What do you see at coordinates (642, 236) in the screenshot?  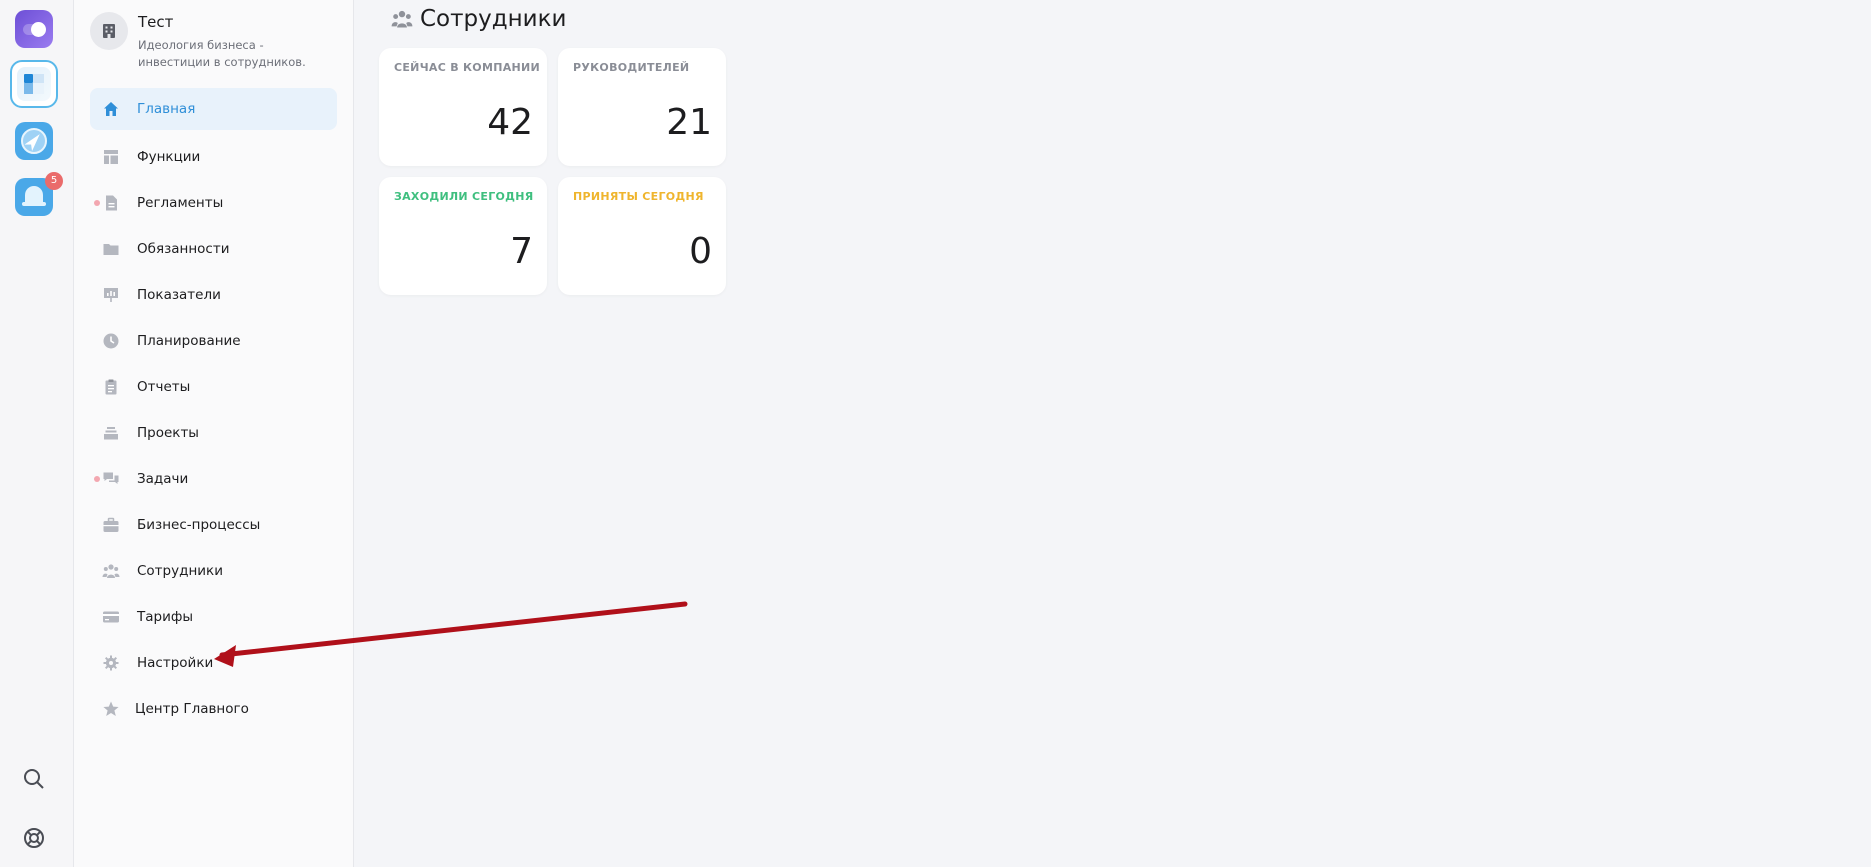 I see `stat-card-hired-today: ПРИНЯТЫ СЕГОДНЯ 0` at bounding box center [642, 236].